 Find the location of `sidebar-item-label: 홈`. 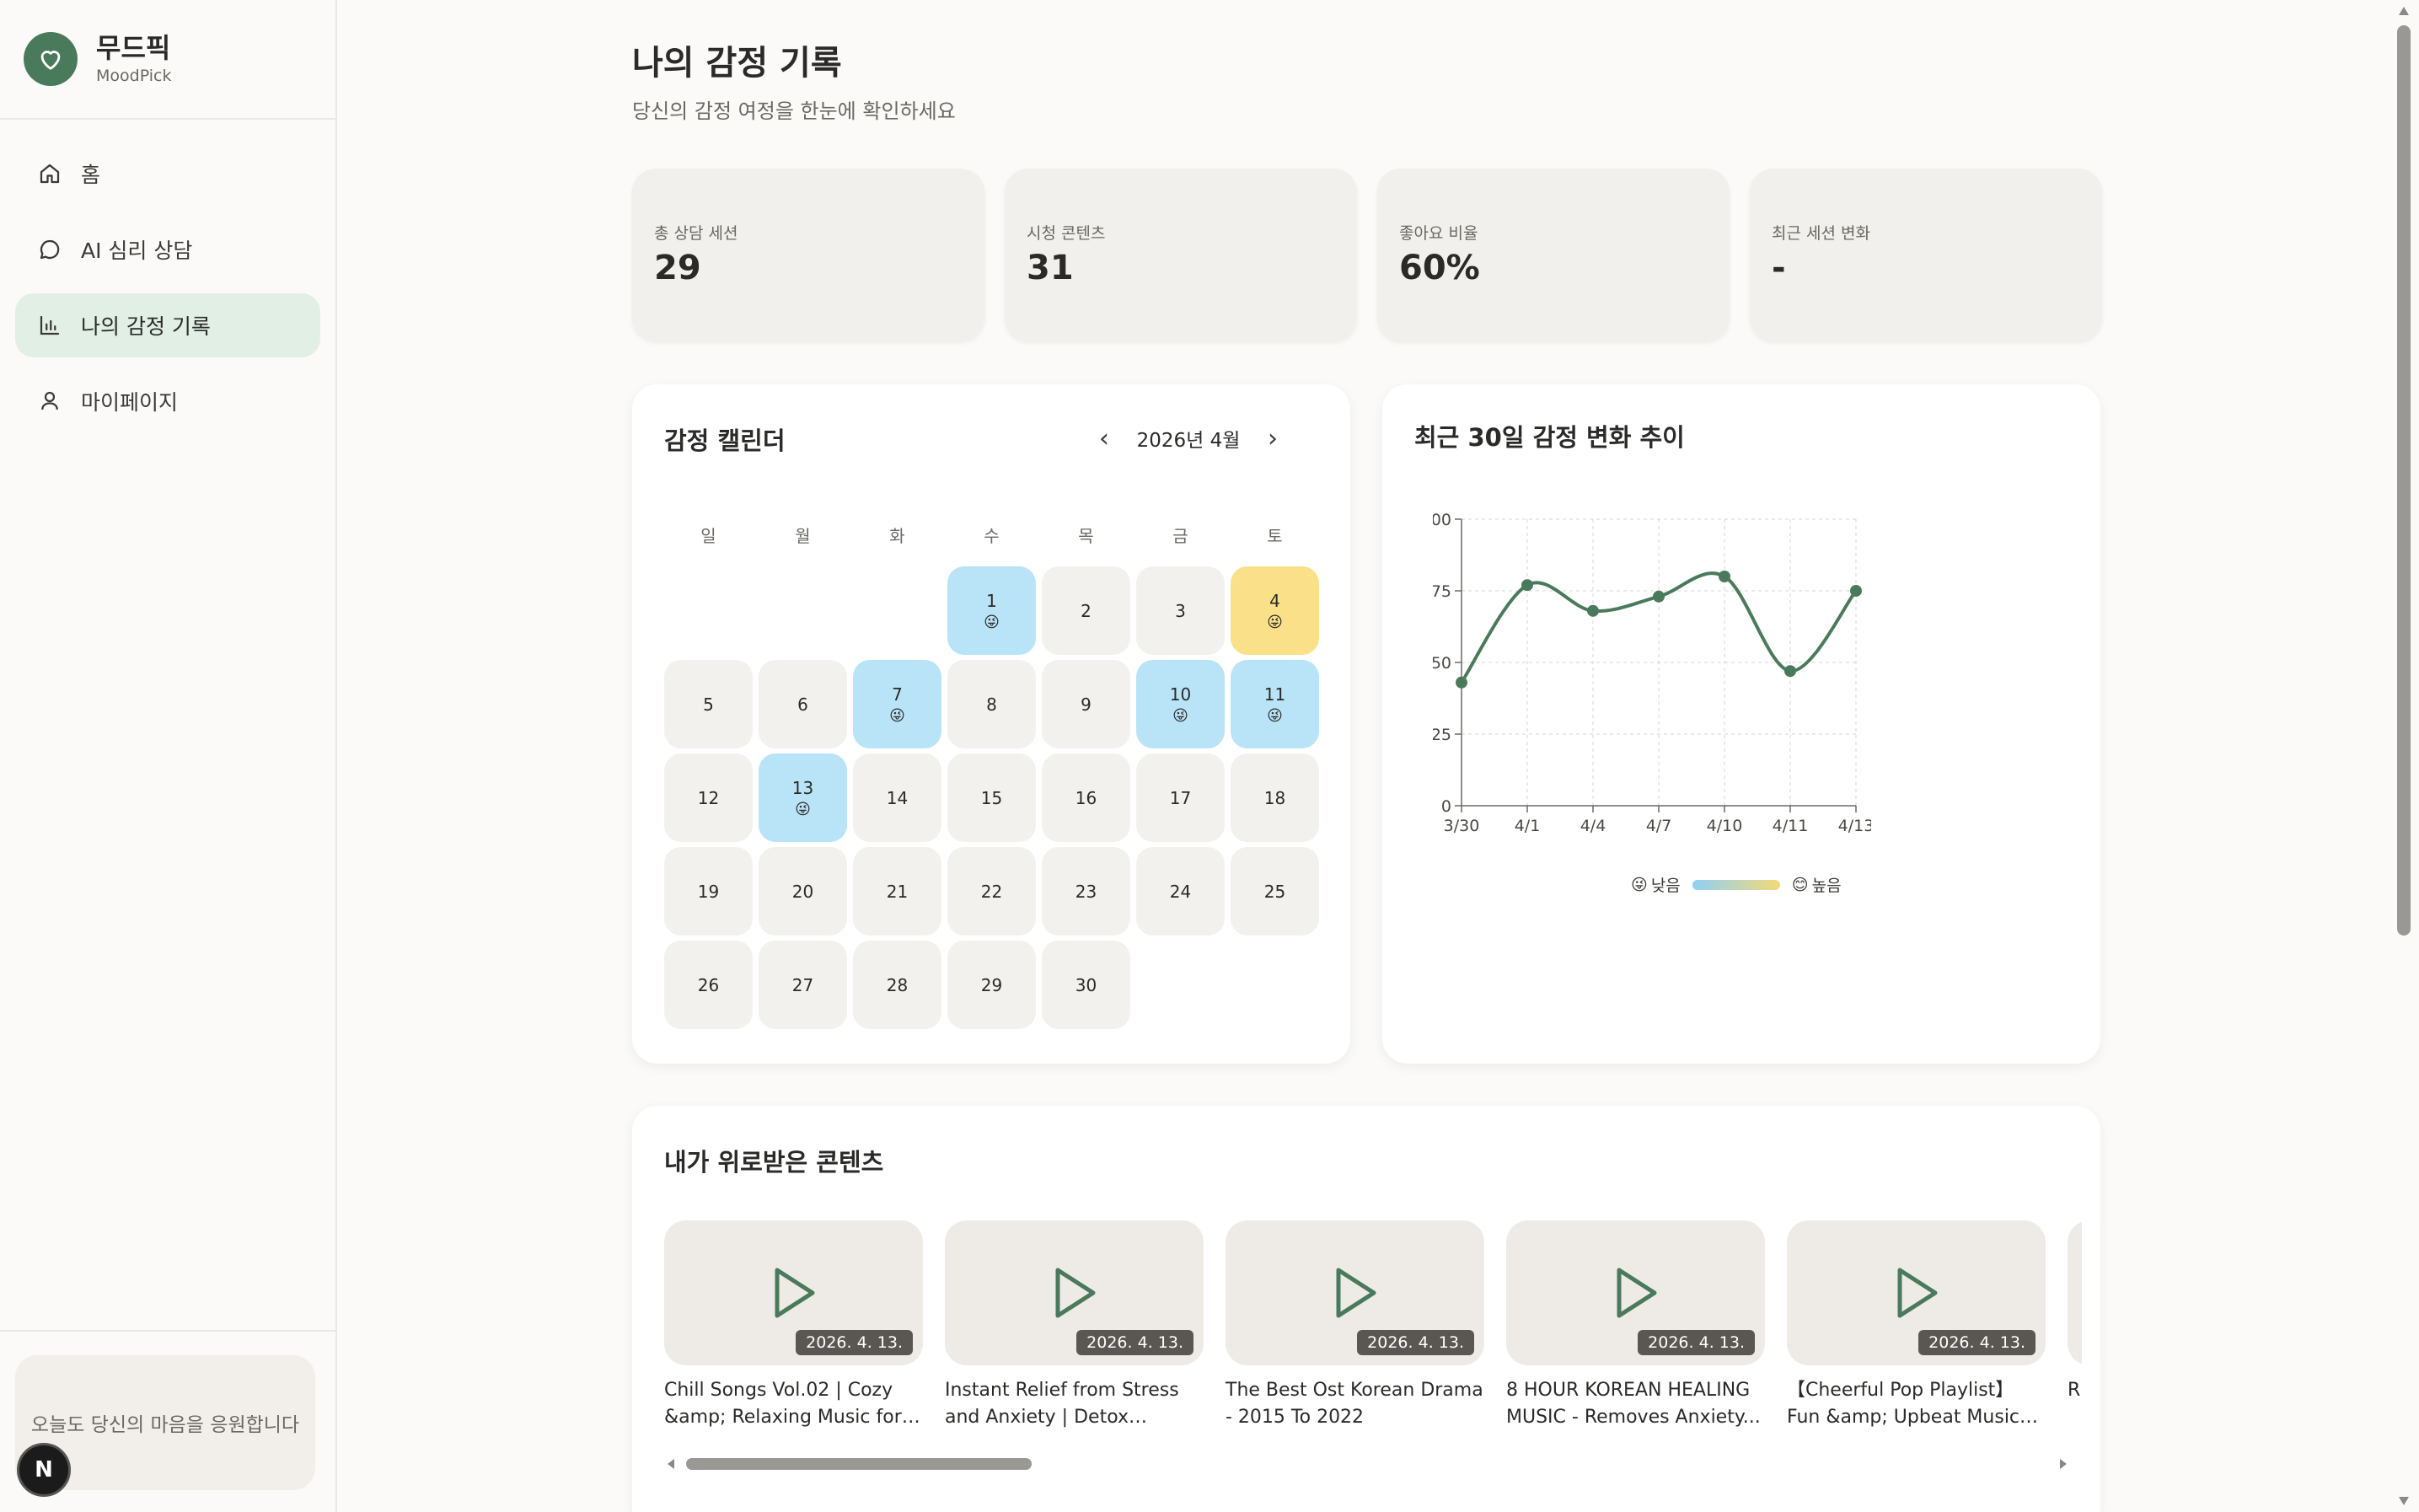

sidebar-item-label: 홈 is located at coordinates (91, 175).